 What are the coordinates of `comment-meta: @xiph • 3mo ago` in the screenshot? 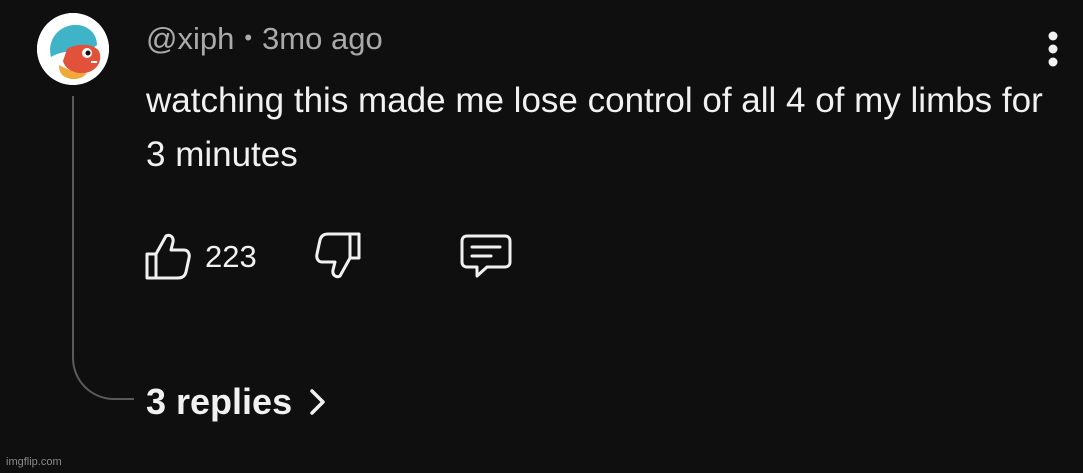 It's located at (264, 38).